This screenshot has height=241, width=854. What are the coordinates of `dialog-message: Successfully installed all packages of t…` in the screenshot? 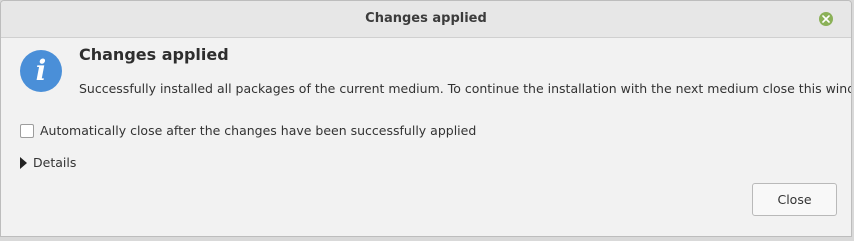 It's located at (465, 88).